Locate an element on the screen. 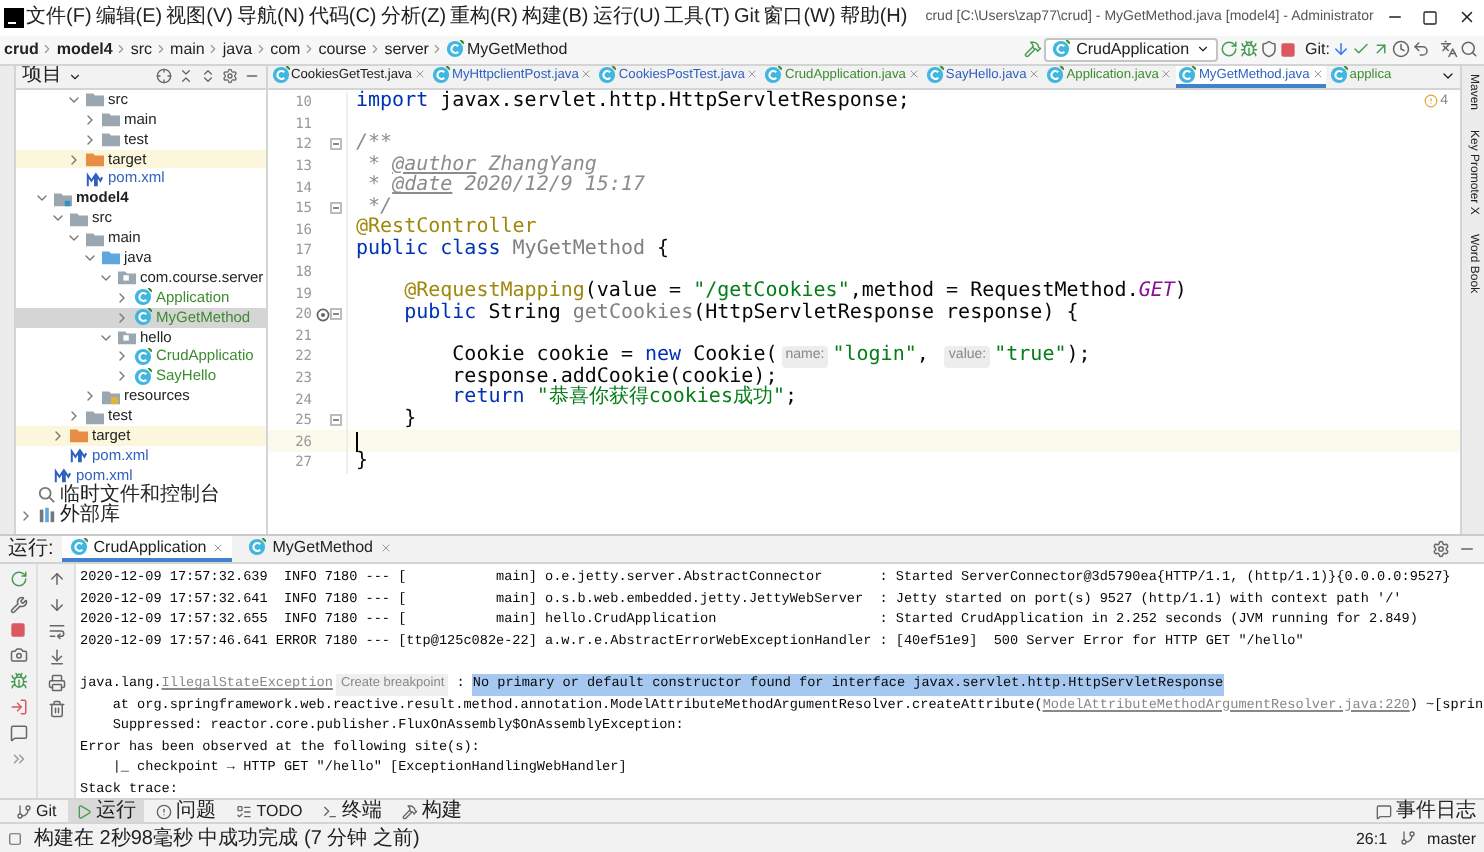 This screenshot has height=852, width=1484. breadcrumb: server is located at coordinates (406, 49).